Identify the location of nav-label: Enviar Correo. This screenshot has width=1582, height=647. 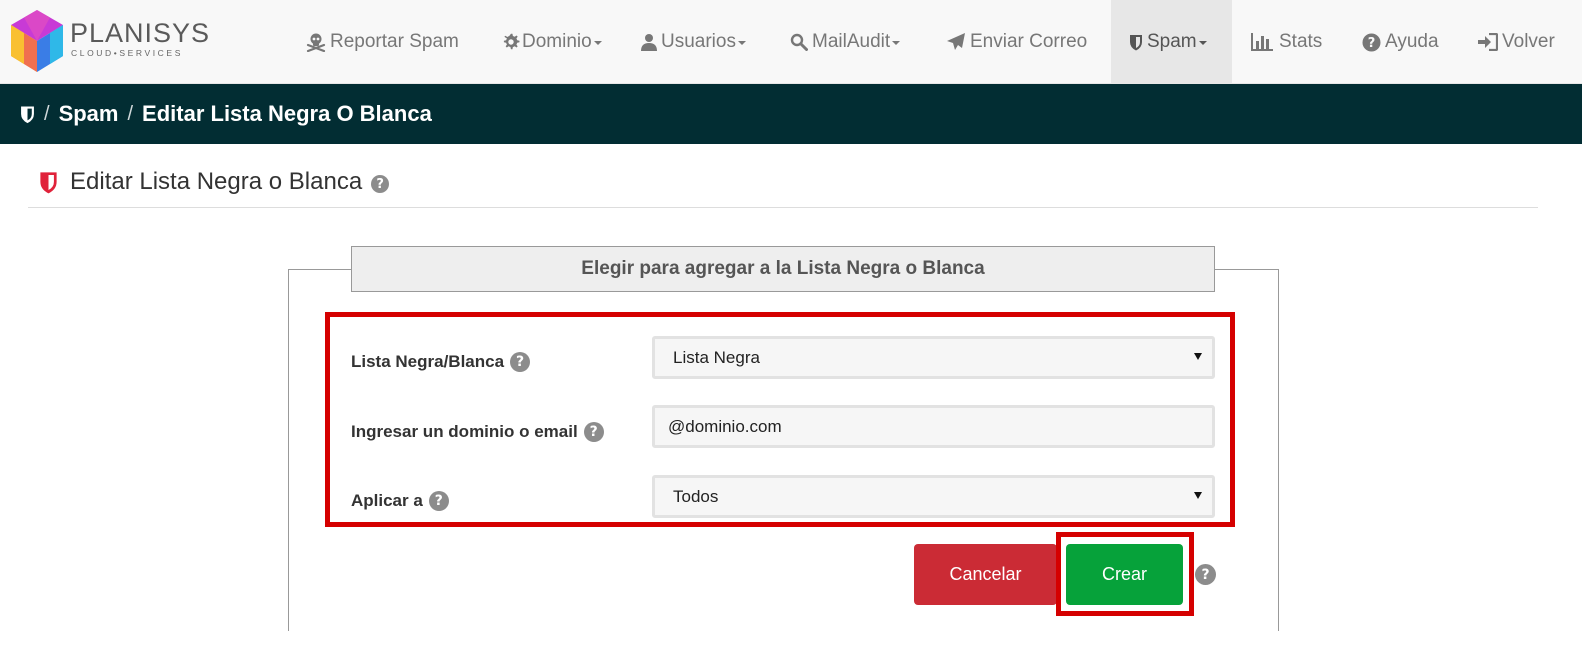
(1029, 41).